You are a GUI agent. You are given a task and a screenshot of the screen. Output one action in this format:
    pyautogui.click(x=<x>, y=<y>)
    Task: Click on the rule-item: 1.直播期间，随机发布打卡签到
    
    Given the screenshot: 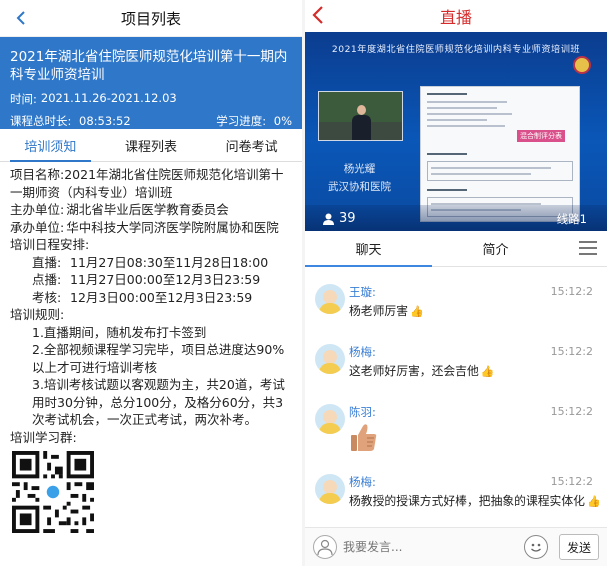 What is the action you would take?
    pyautogui.click(x=119, y=332)
    